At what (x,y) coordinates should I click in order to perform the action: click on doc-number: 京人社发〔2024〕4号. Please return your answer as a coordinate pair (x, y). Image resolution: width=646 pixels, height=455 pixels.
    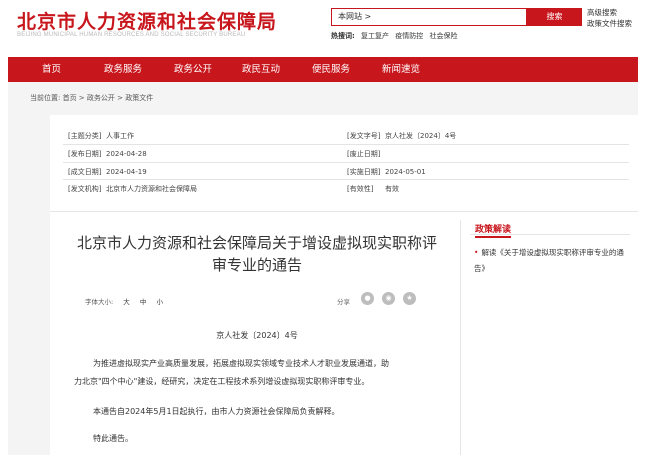
    Looking at the image, I should click on (257, 335).